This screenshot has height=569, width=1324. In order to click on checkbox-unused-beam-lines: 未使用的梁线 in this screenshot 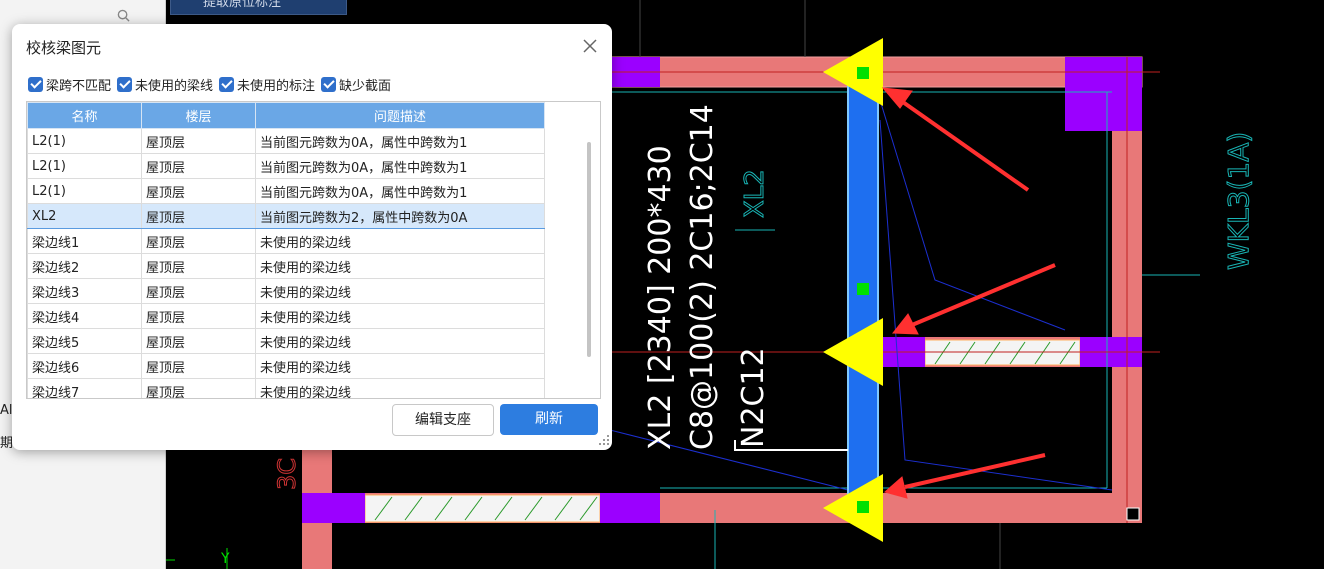, I will do `click(165, 84)`.